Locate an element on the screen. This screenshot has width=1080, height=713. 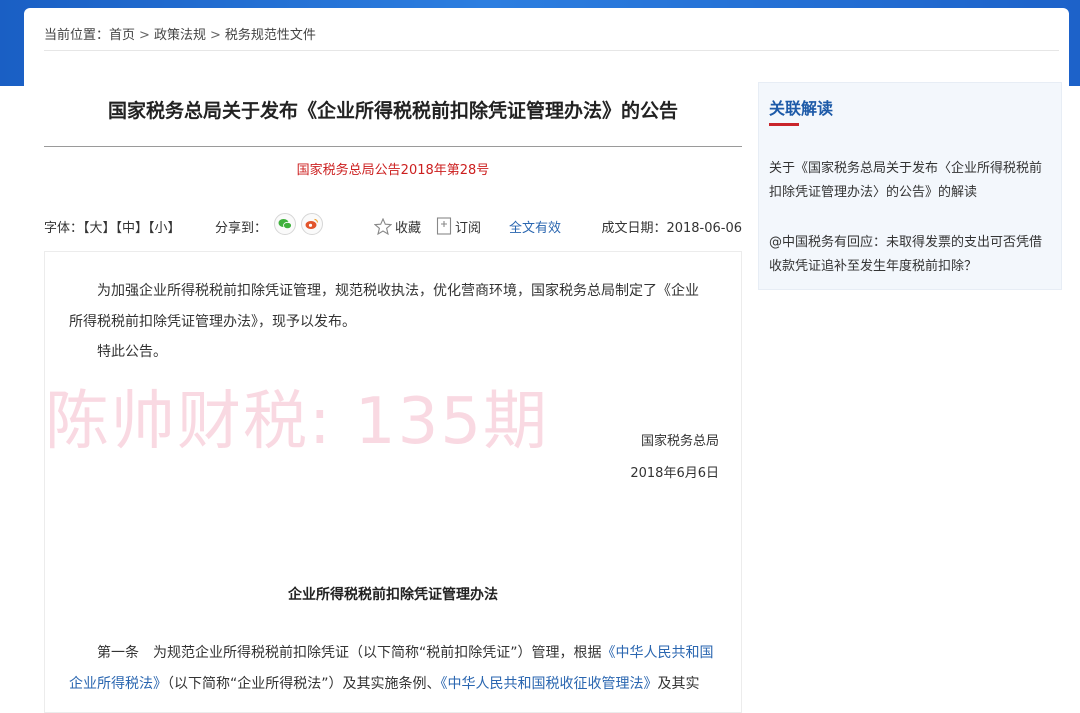
sidebar-title-underline is located at coordinates (784, 124).